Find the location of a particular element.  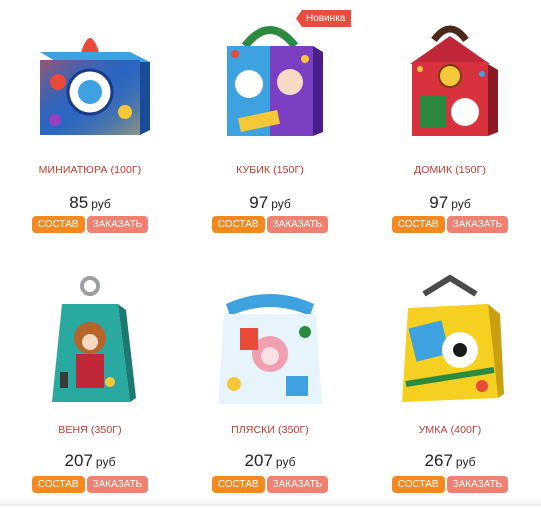

gift-box-venya-image is located at coordinates (90, 342).